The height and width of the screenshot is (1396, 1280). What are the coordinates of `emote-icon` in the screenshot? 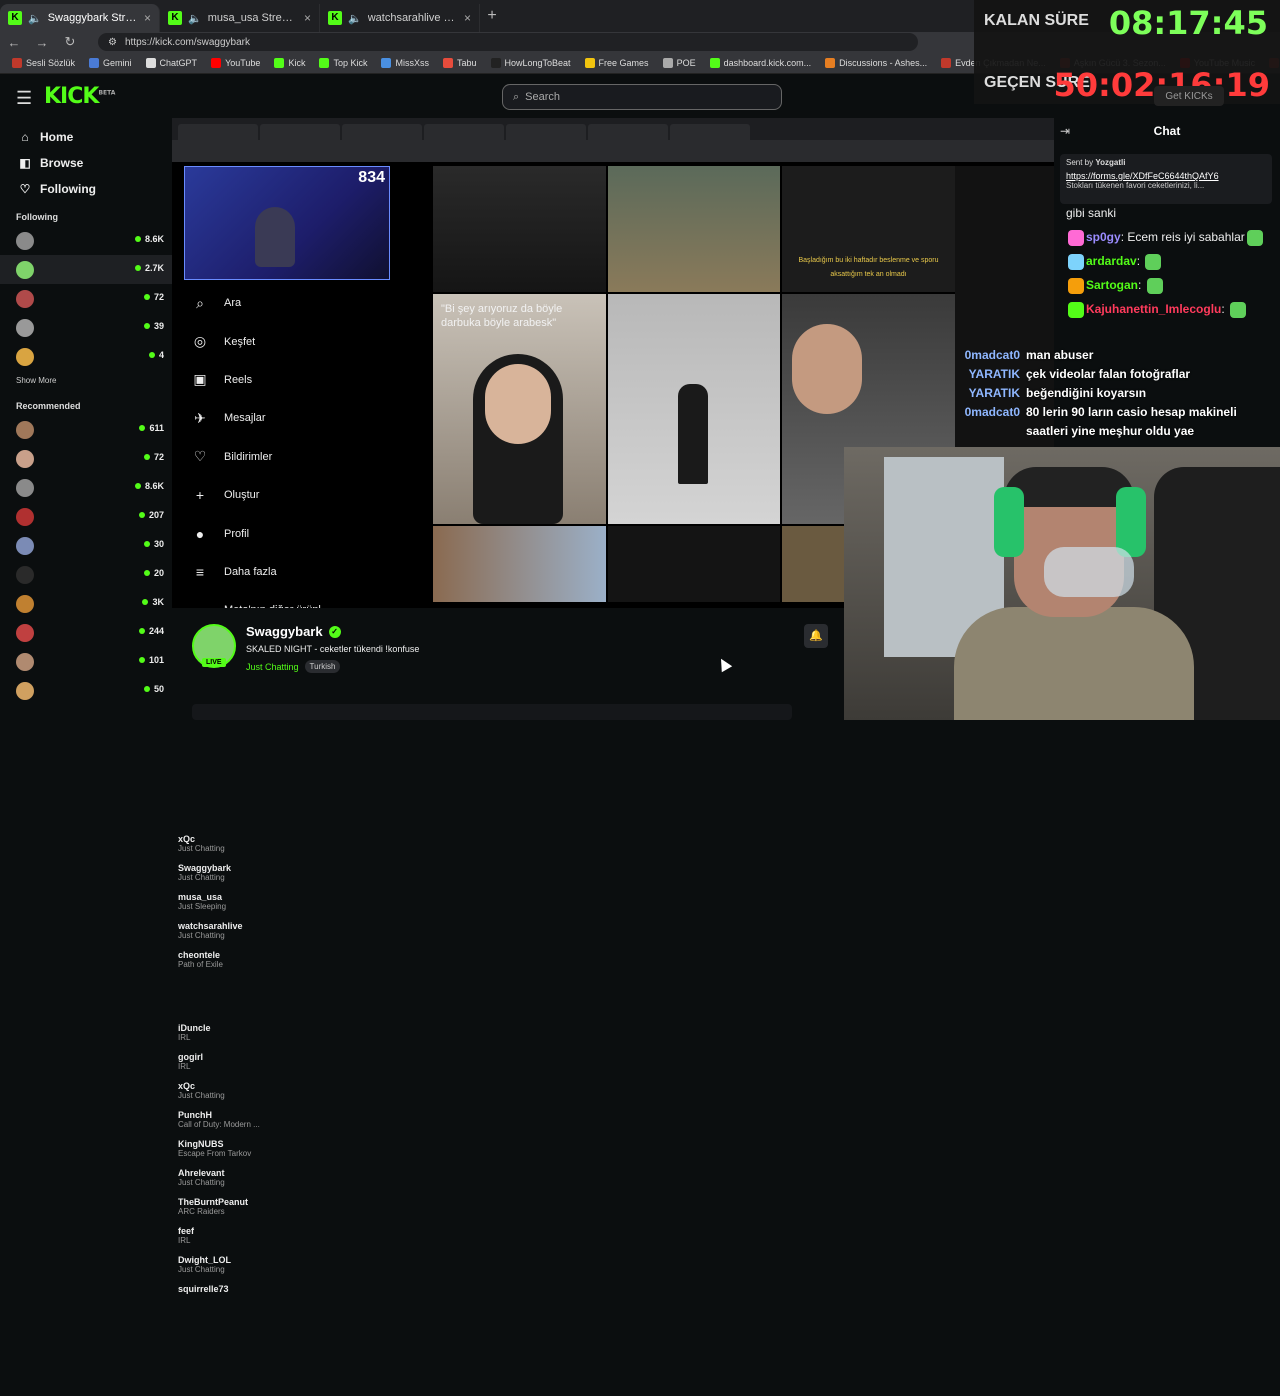 It's located at (1153, 261).